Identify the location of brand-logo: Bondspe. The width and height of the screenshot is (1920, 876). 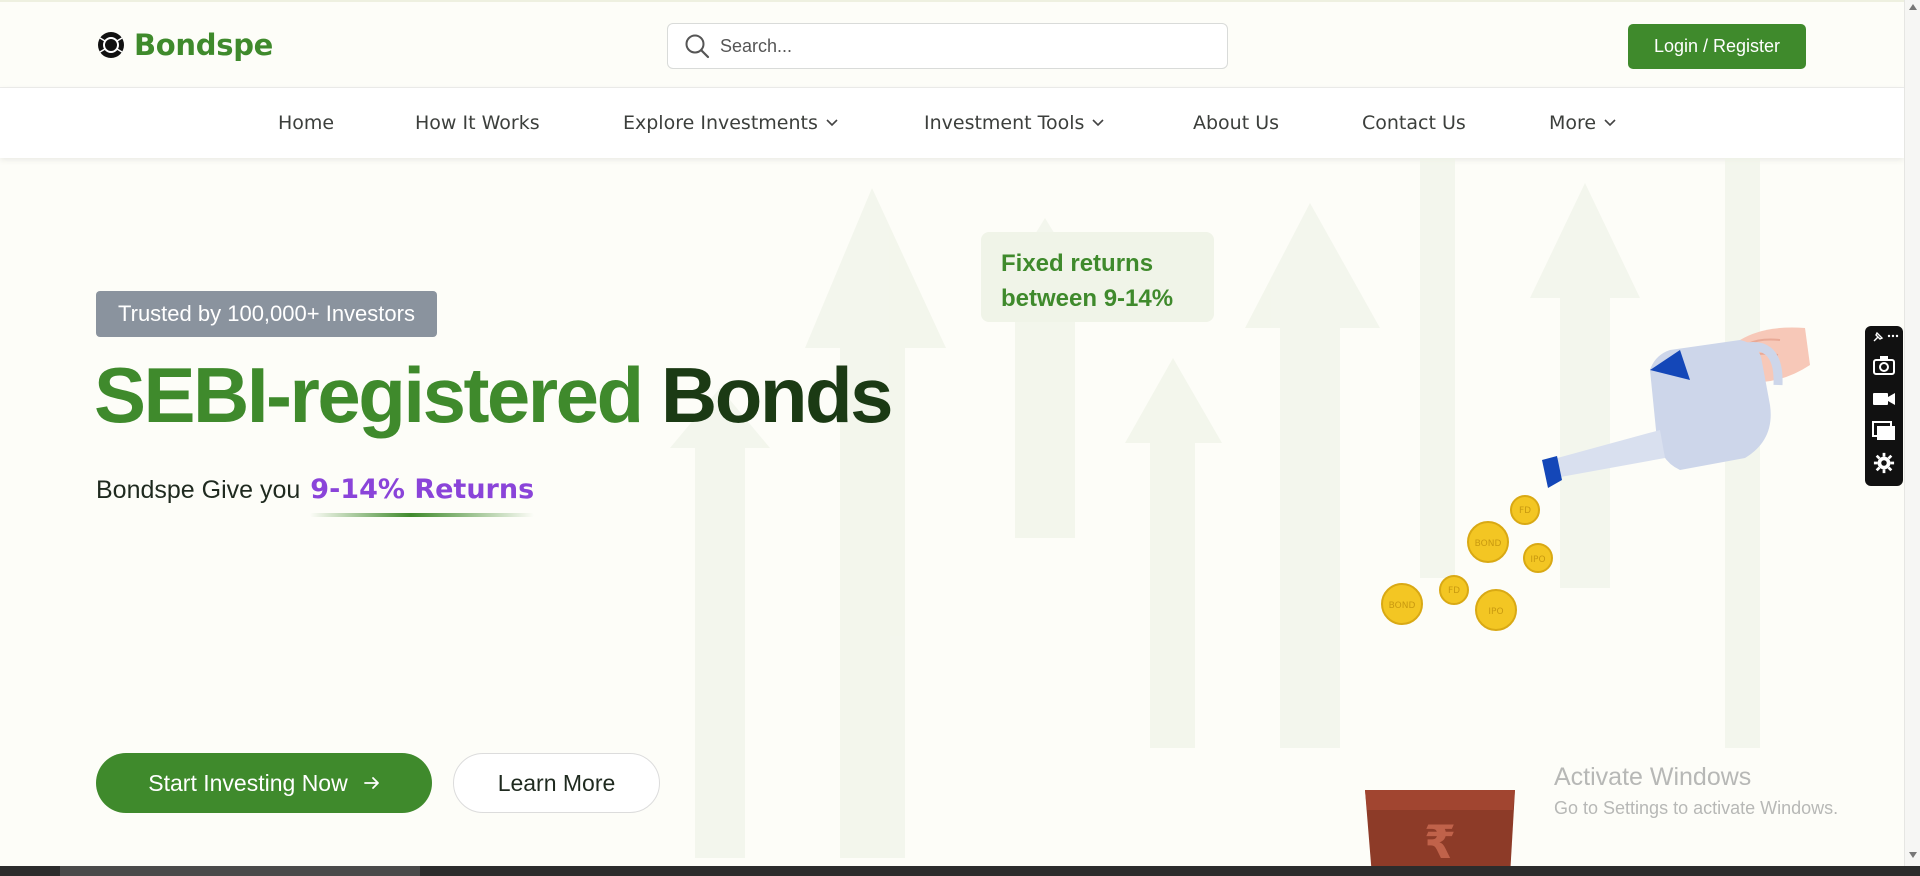
(184, 45).